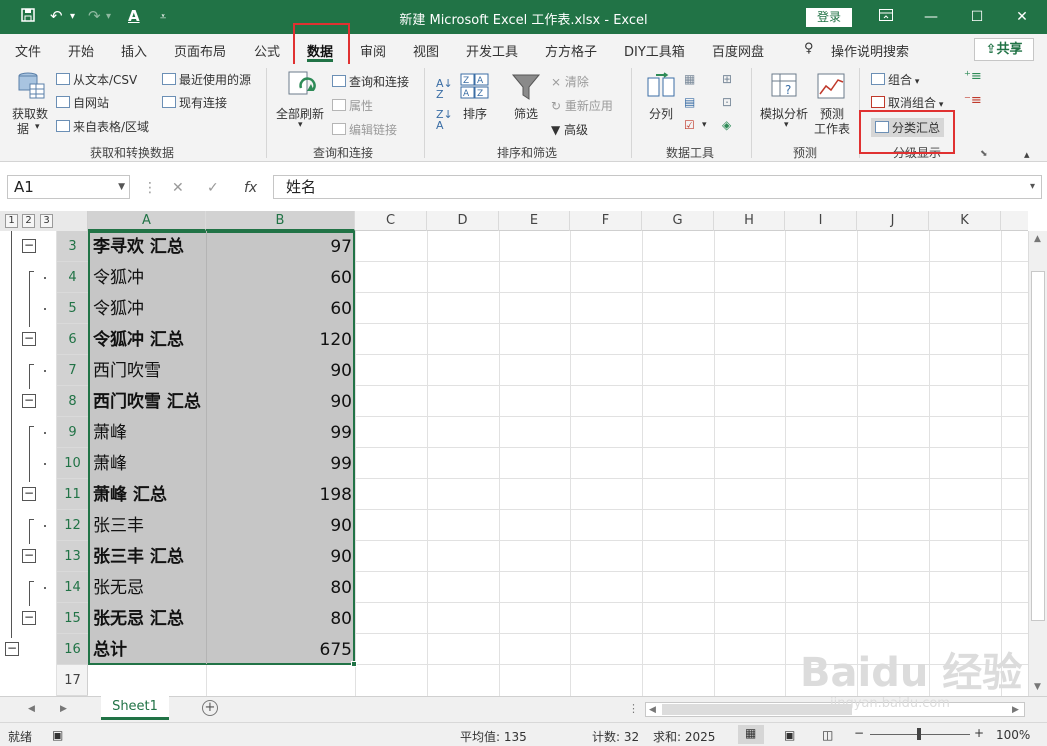 This screenshot has width=1047, height=746. What do you see at coordinates (72, 556) in the screenshot?
I see `row-header: 13` at bounding box center [72, 556].